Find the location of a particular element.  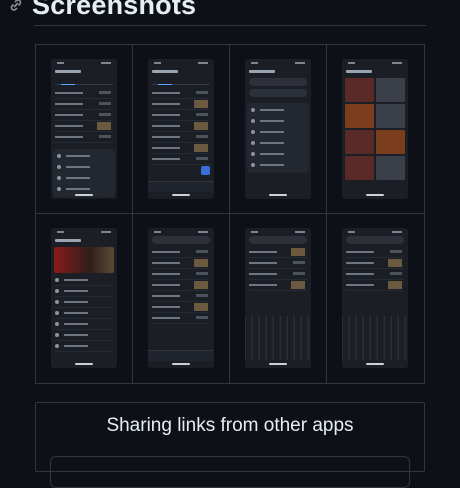

card-content-box is located at coordinates (230, 472).